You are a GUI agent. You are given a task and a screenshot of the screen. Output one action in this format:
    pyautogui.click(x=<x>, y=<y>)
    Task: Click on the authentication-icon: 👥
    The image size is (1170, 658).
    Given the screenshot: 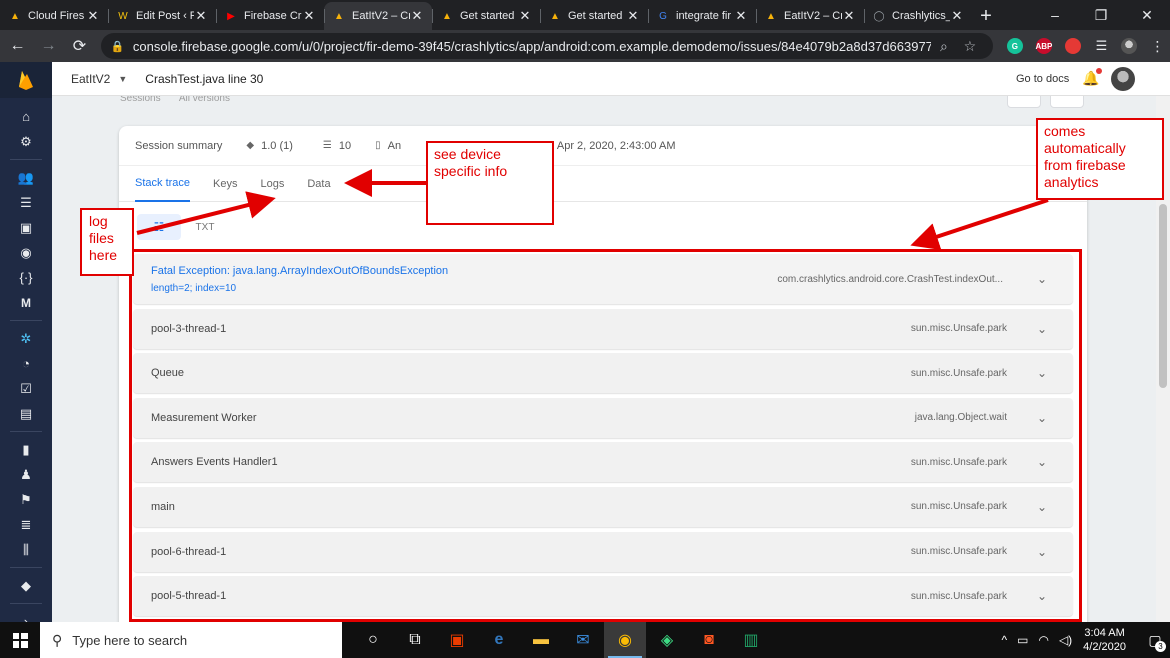 What is the action you would take?
    pyautogui.click(x=26, y=177)
    